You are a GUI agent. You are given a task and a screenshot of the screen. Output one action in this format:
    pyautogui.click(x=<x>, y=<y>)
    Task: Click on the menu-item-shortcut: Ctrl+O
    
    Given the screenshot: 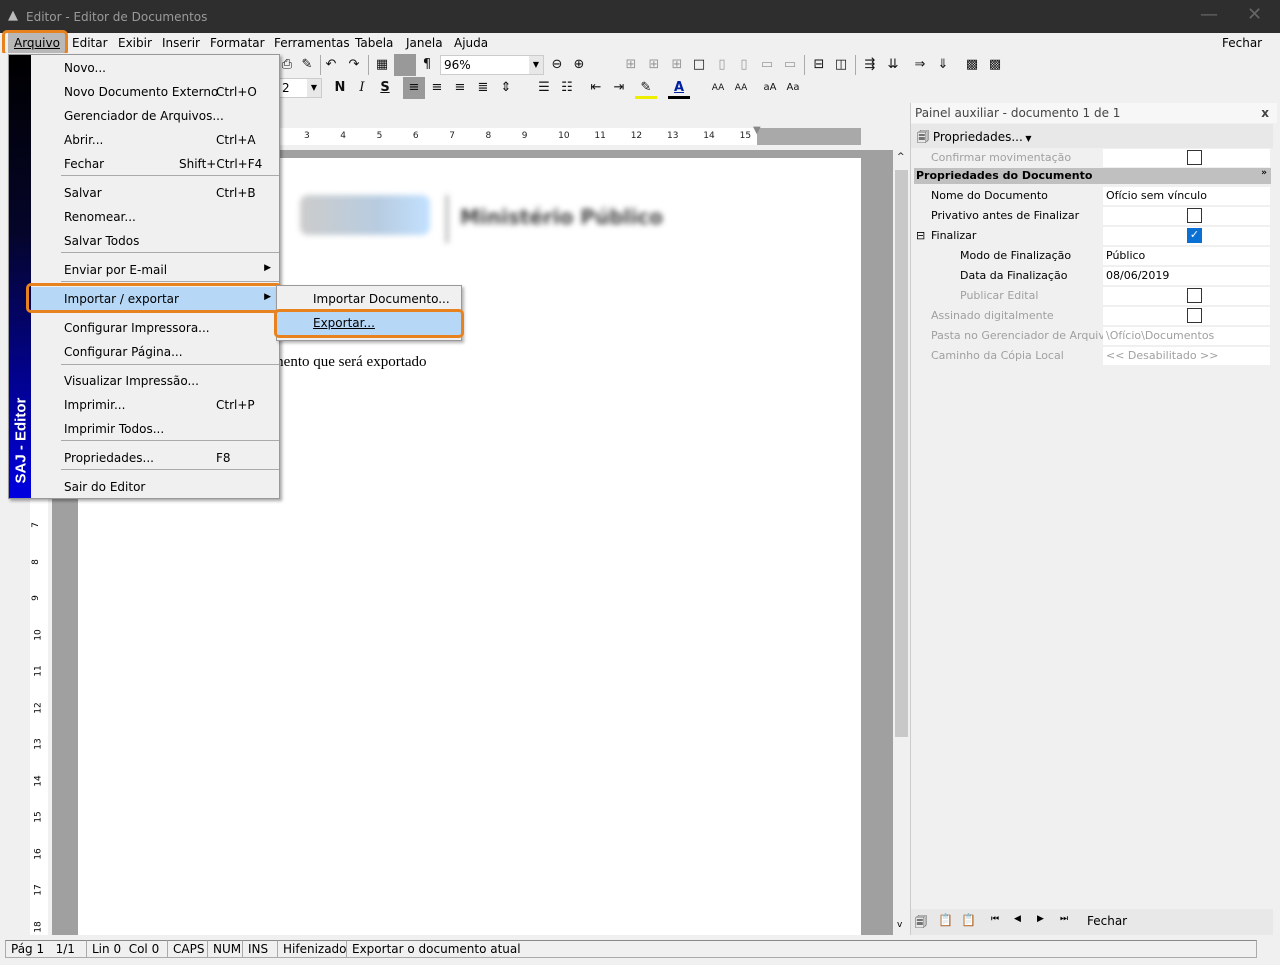 What is the action you would take?
    pyautogui.click(x=236, y=92)
    